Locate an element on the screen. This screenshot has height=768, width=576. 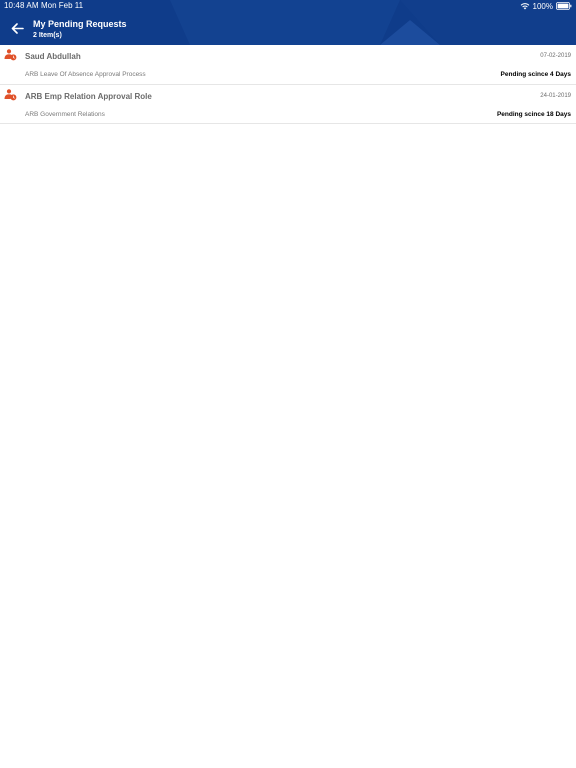
back-button is located at coordinates (17, 28).